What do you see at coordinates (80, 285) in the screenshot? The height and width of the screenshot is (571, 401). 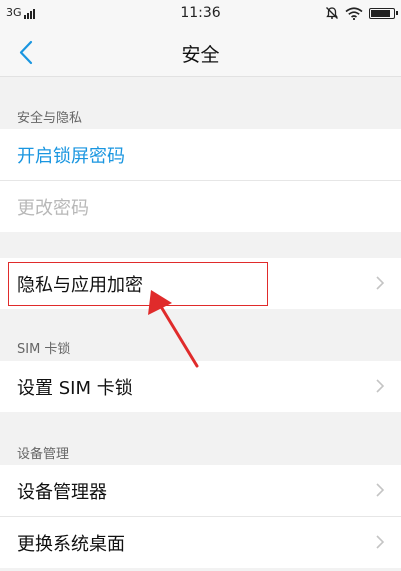 I see `row-label: 隐私与应用加密` at bounding box center [80, 285].